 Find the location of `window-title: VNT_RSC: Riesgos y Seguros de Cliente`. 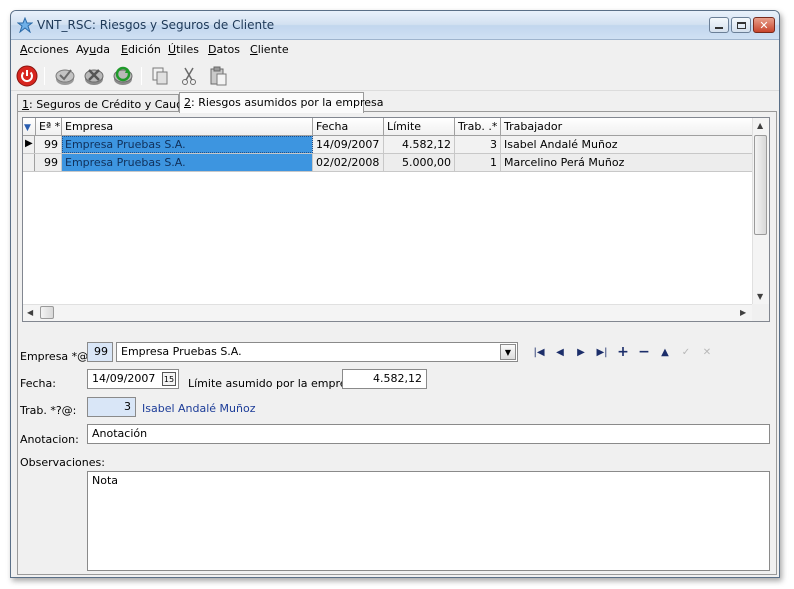

window-title: VNT_RSC: Riesgos y Seguros de Cliente is located at coordinates (156, 25).